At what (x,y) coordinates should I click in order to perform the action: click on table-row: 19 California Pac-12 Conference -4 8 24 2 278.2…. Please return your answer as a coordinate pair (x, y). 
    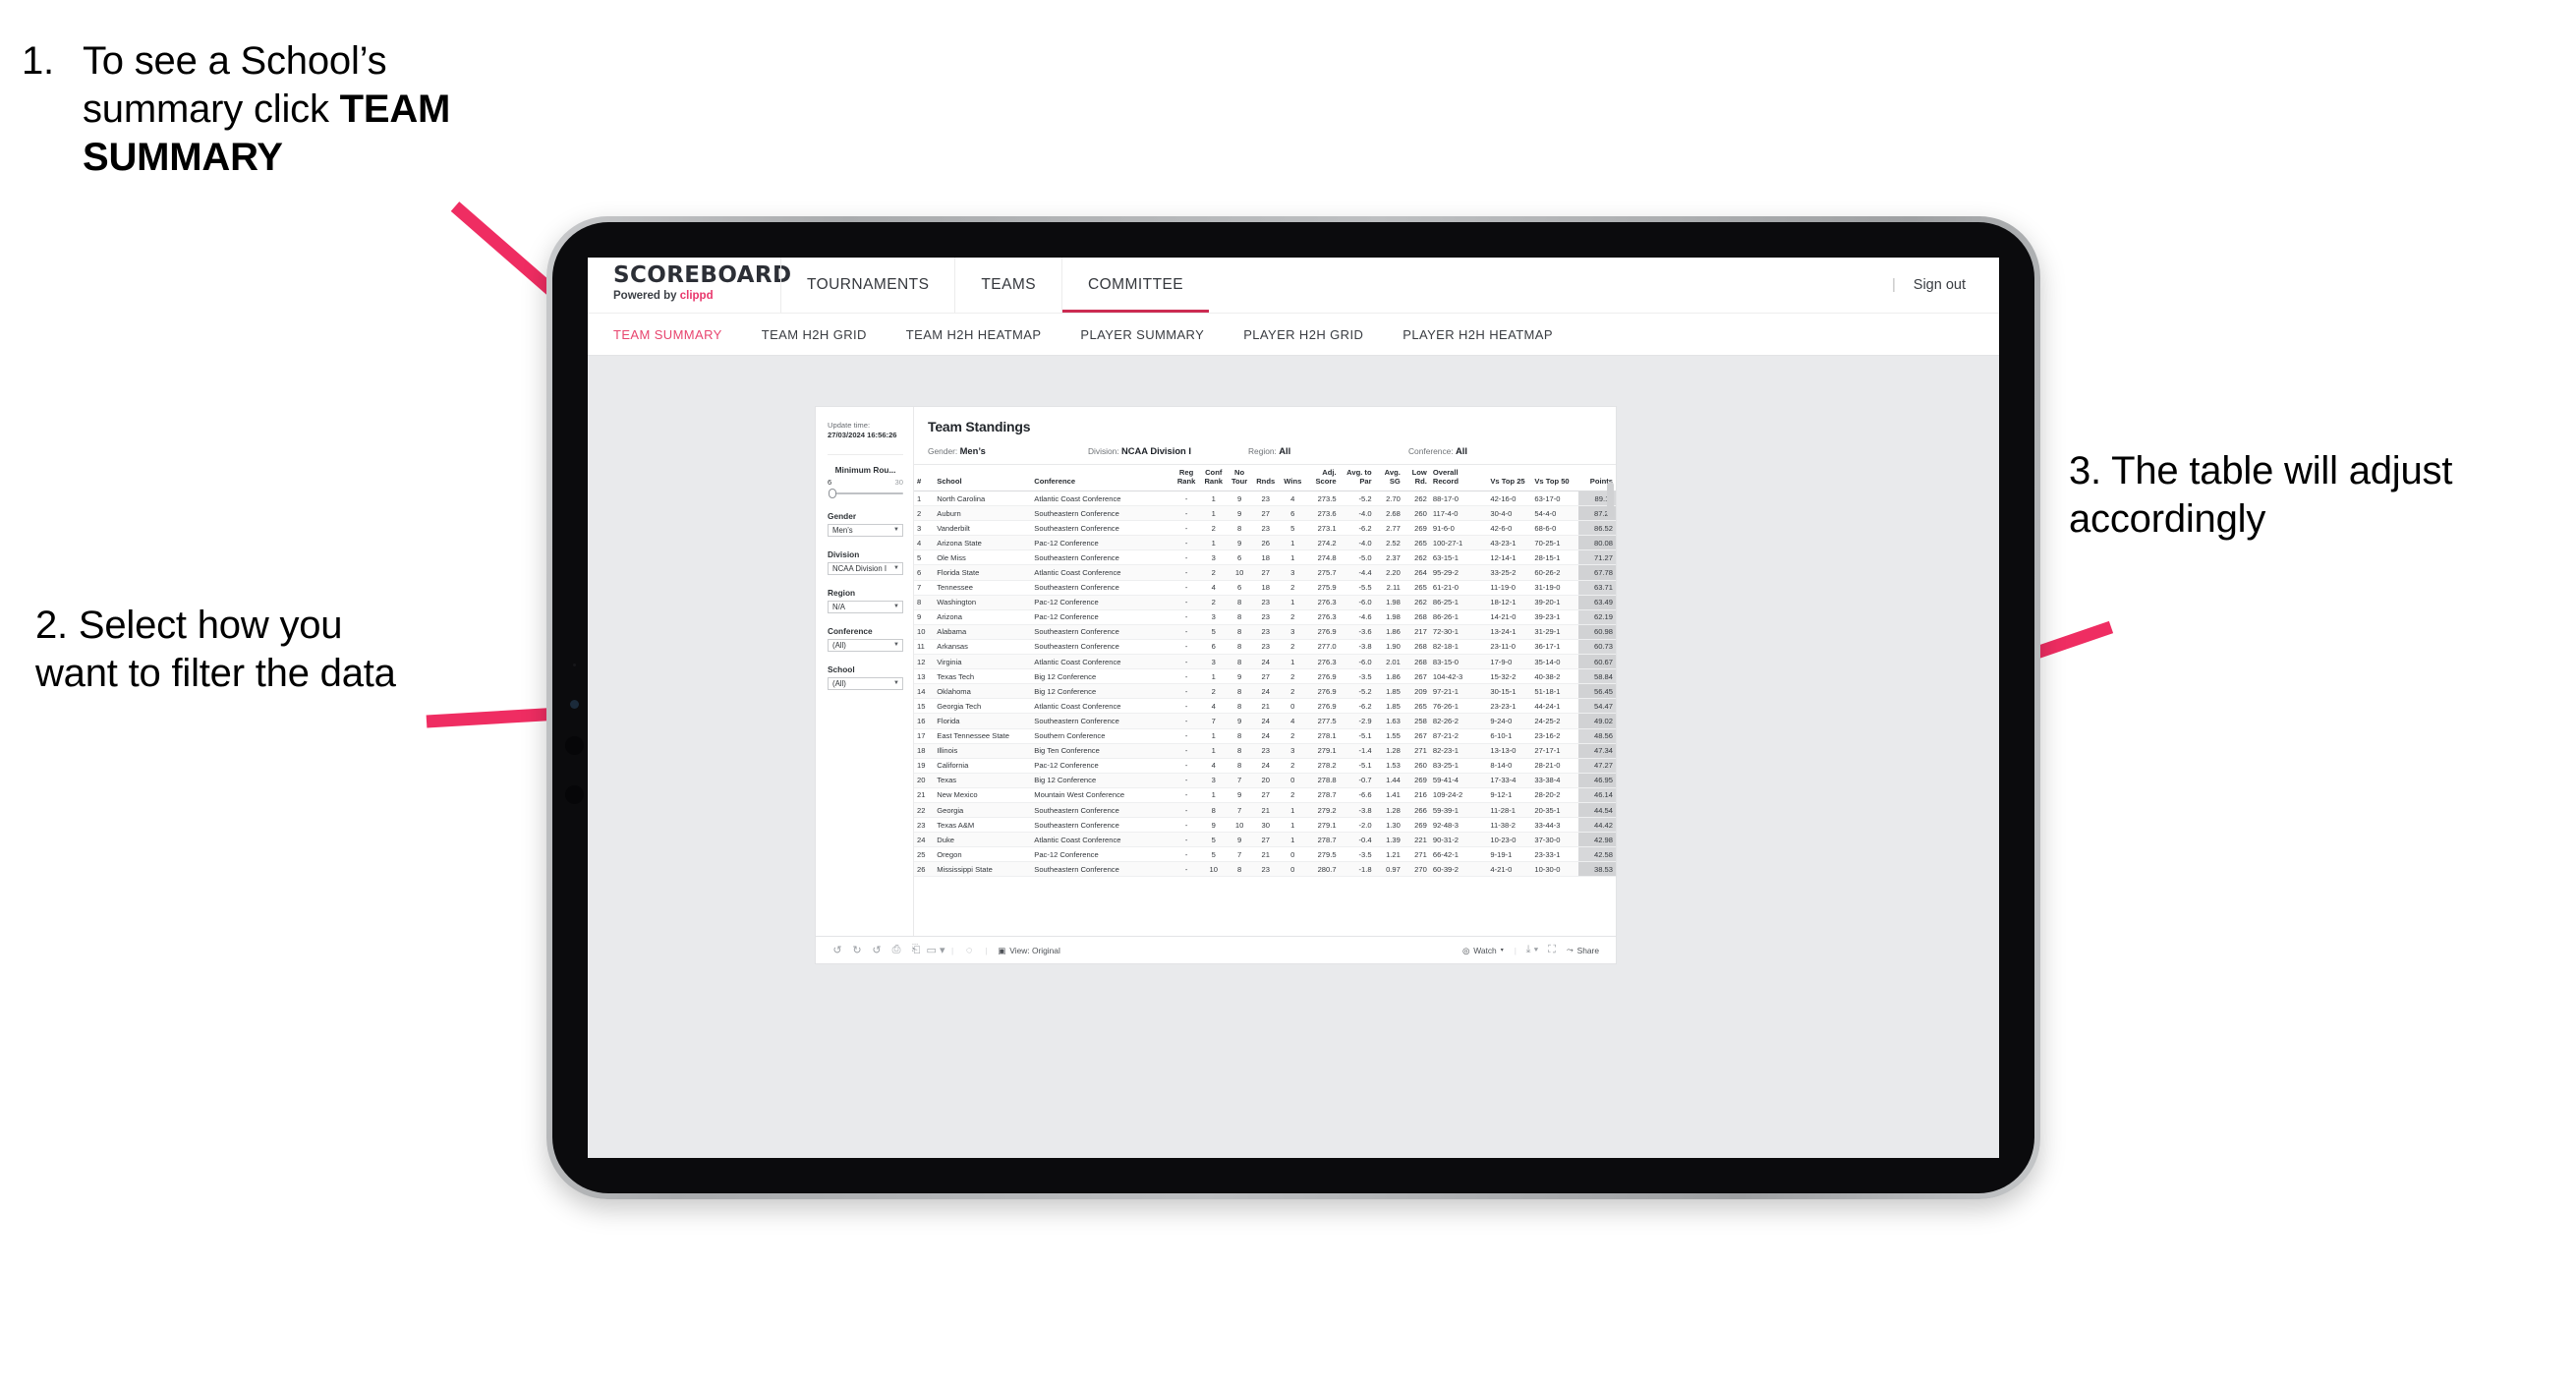
    Looking at the image, I should click on (1265, 766).